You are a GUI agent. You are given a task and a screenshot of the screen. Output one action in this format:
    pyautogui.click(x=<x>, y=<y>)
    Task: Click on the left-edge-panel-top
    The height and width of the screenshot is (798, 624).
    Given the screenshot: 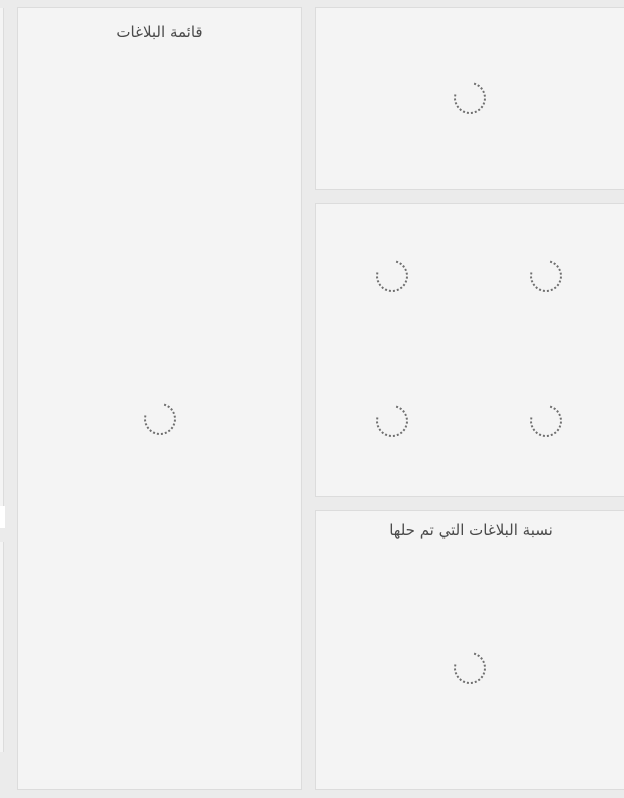 What is the action you would take?
    pyautogui.click(x=2, y=257)
    